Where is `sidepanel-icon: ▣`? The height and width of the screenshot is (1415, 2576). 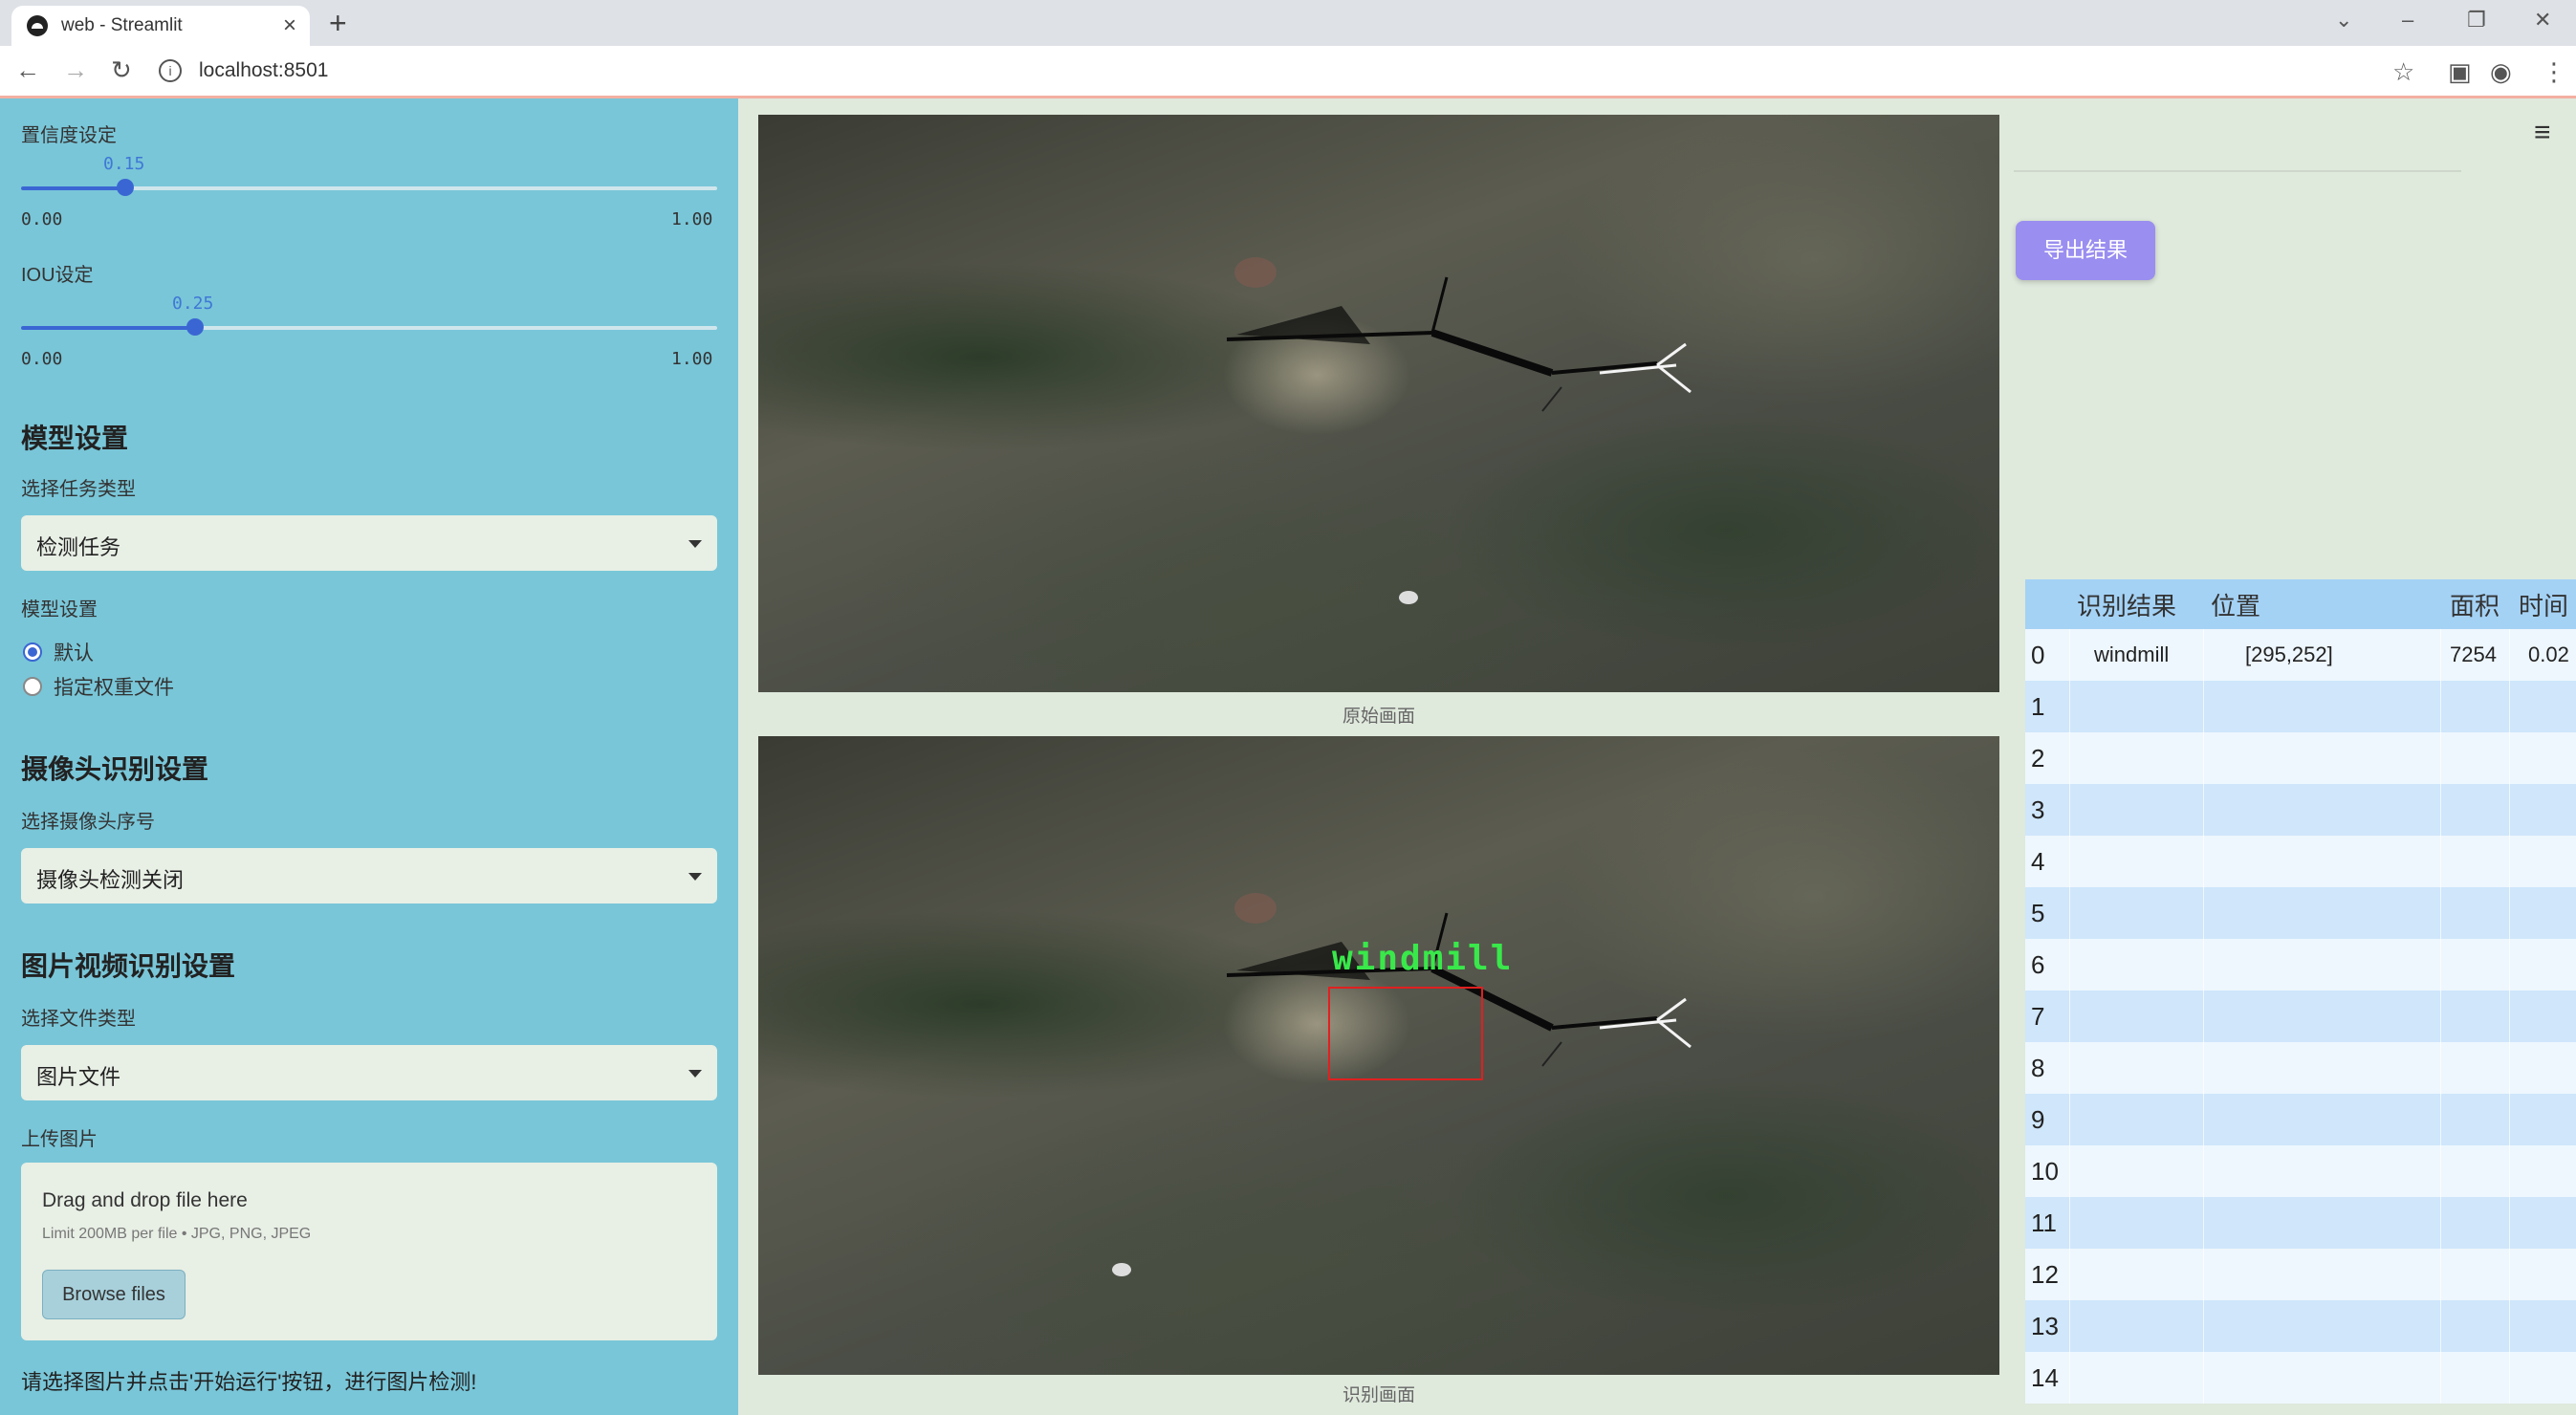
sidepanel-icon: ▣ is located at coordinates (2460, 72).